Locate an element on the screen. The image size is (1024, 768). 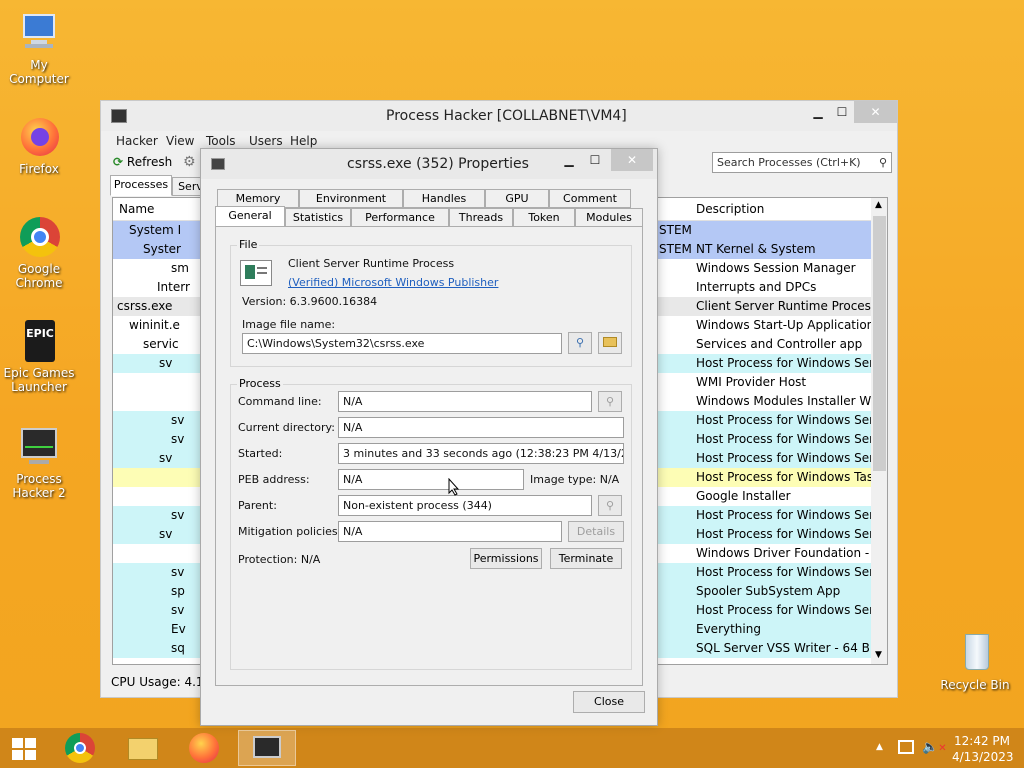
taskbar-process-hacker is located at coordinates (267, 748).